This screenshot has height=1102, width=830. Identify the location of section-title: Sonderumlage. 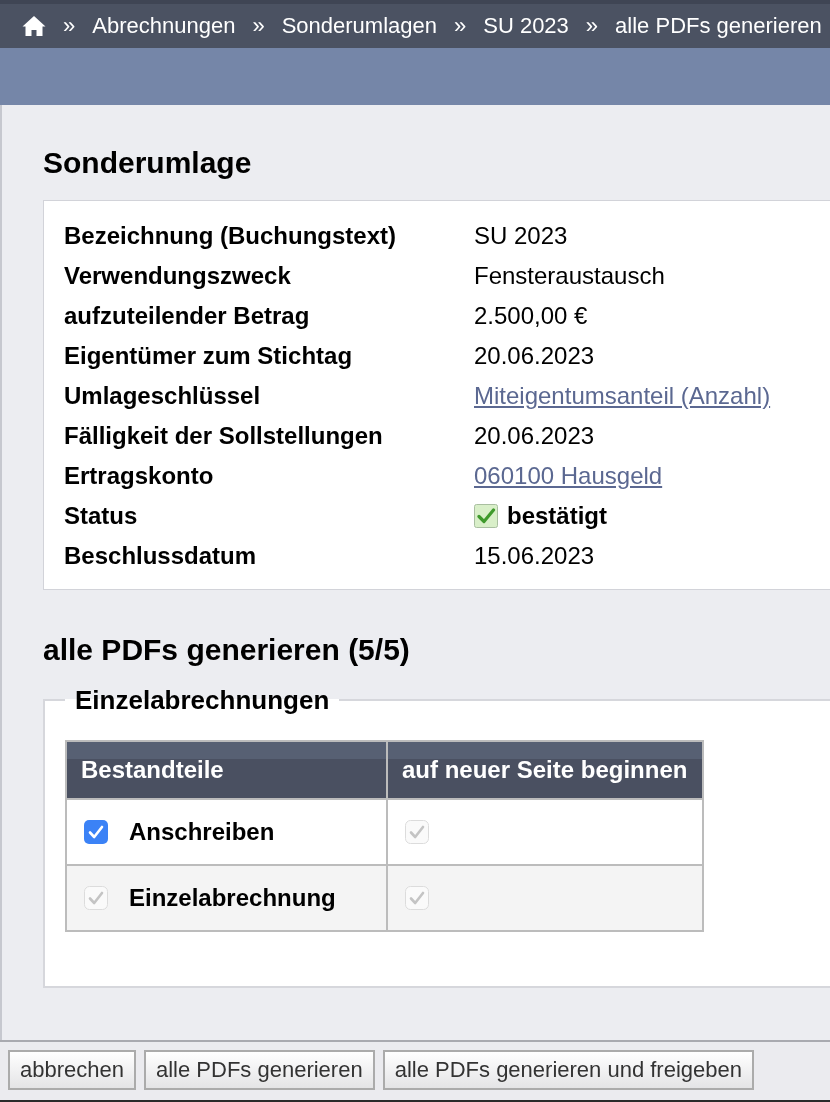
(148, 163).